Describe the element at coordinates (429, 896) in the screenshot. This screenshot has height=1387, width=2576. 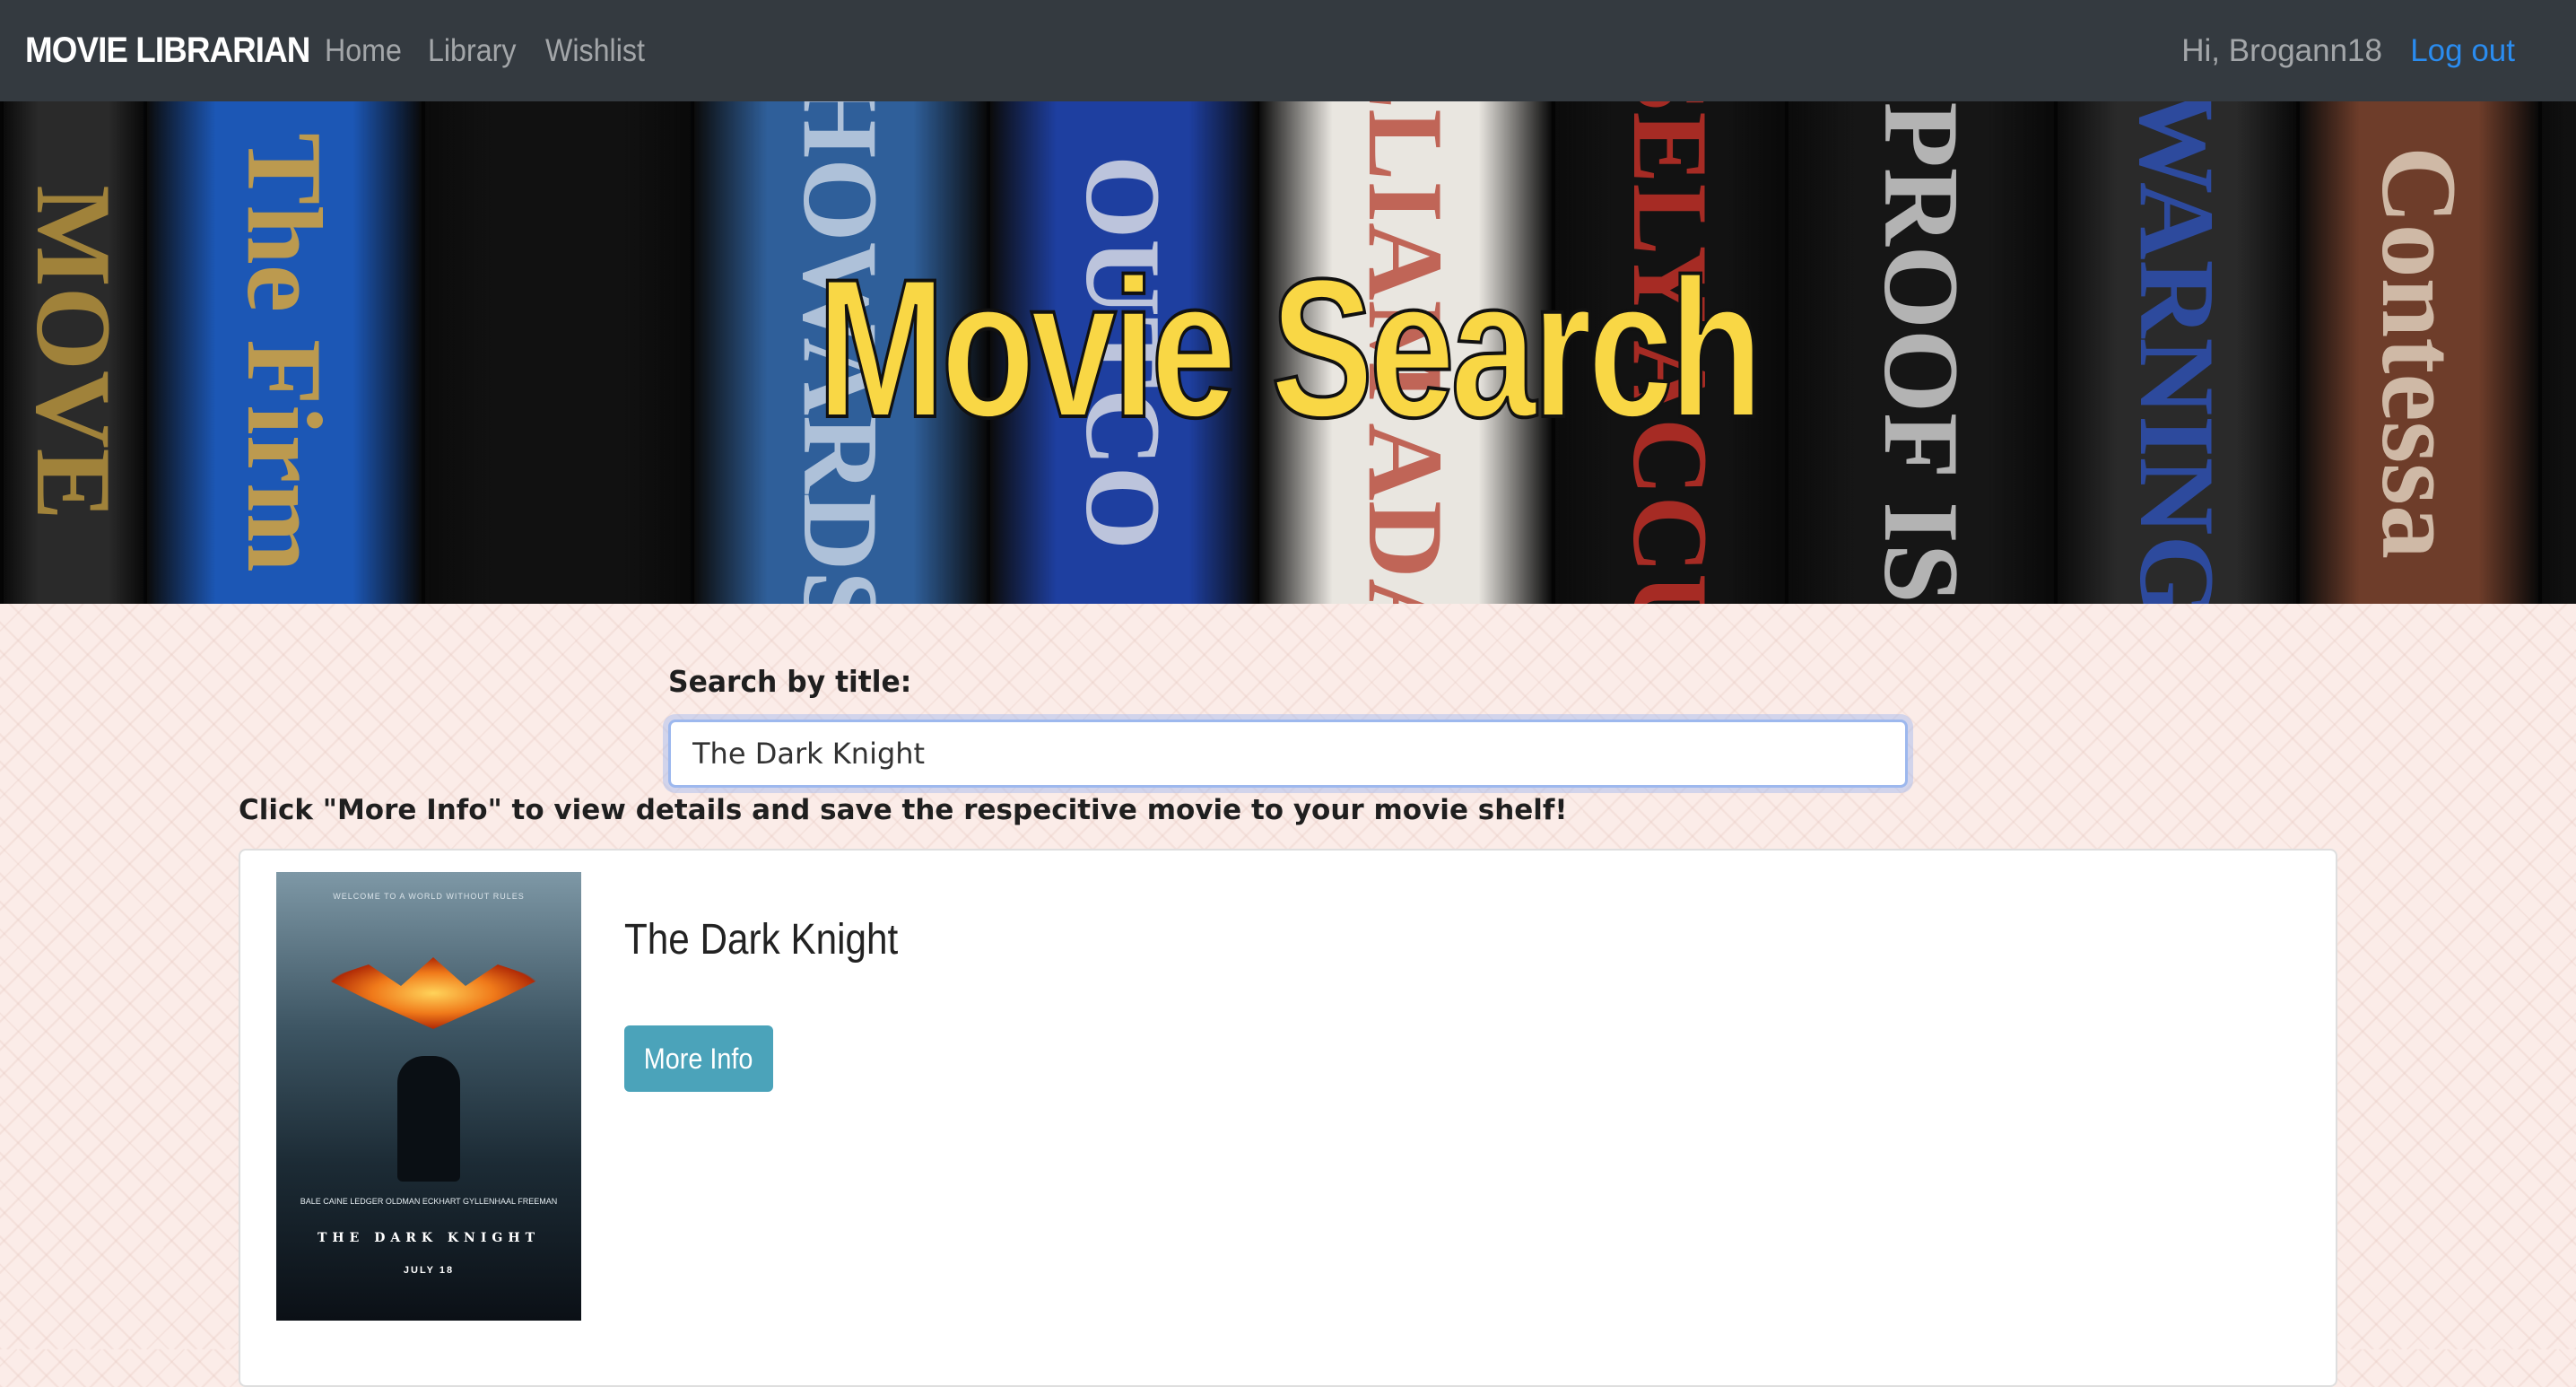
I see `poster-tagline: WELCOME TO A WORLD WITHOUT RULES` at that location.